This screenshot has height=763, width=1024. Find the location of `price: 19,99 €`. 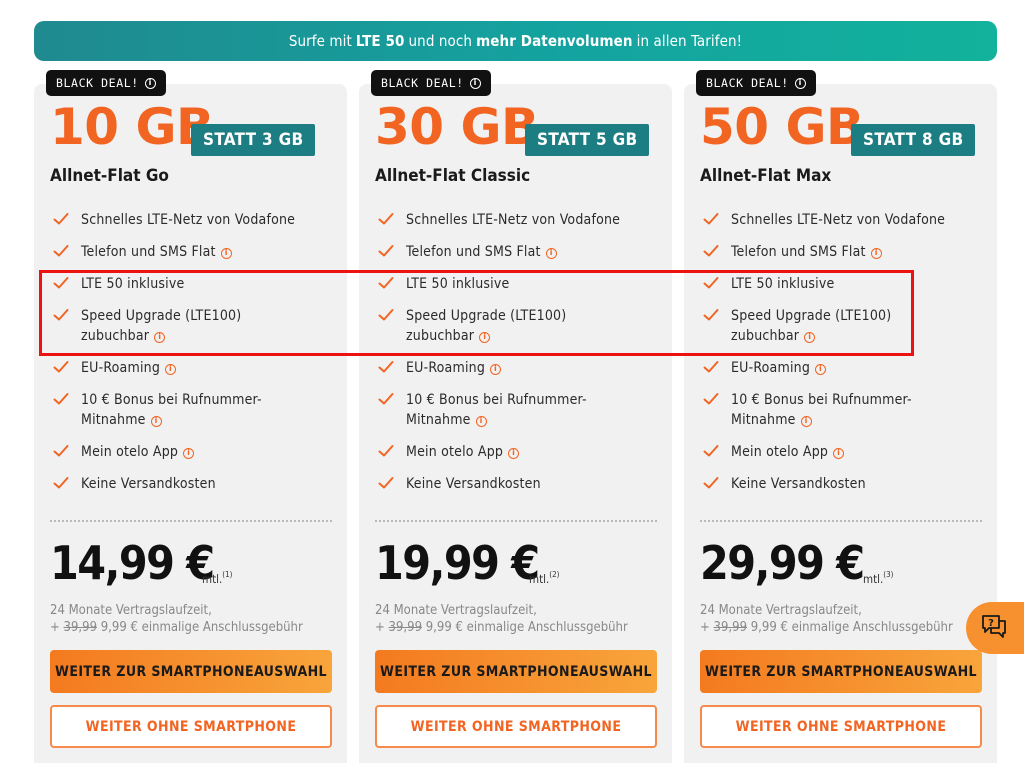

price: 19,99 € is located at coordinates (457, 563).